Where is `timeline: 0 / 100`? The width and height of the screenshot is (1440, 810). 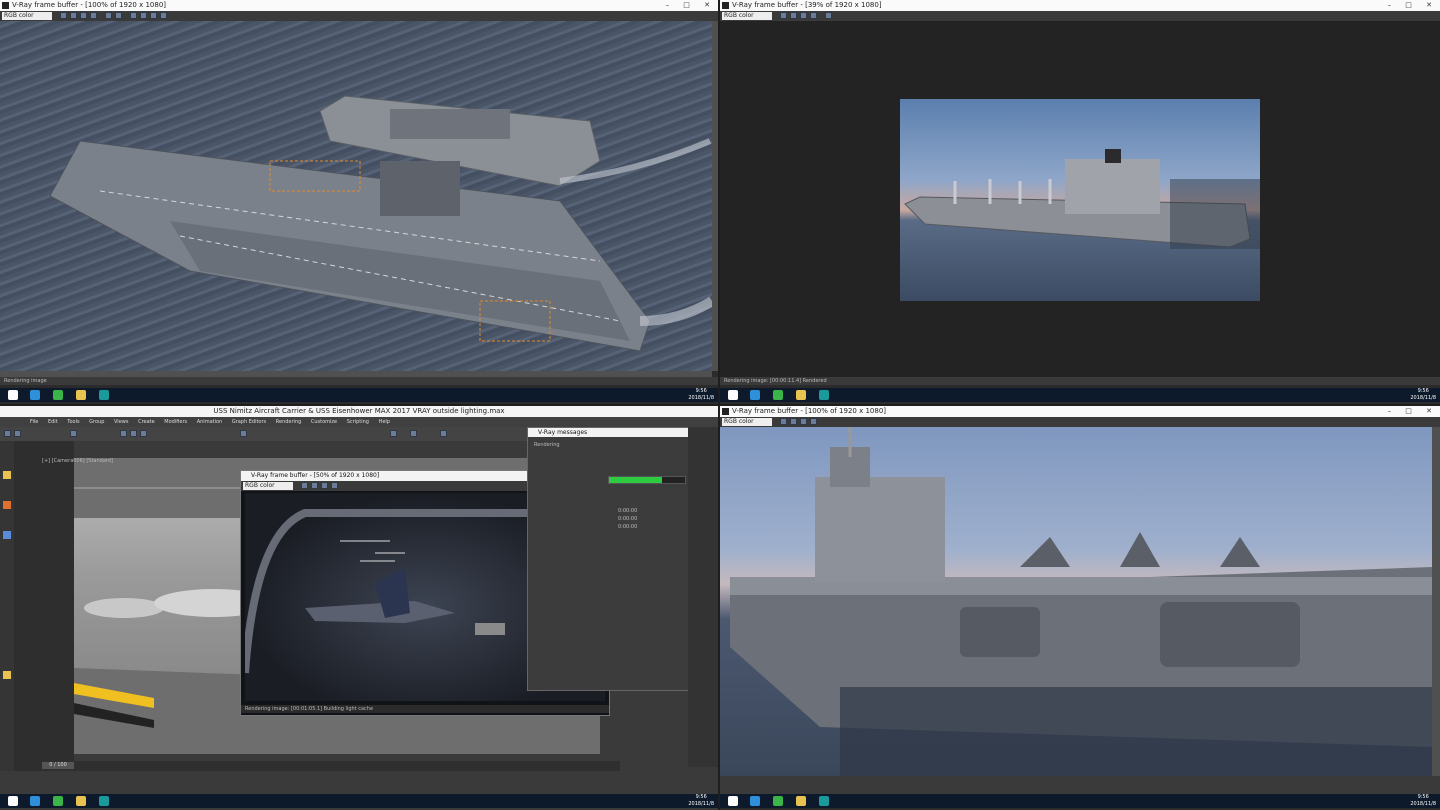 timeline: 0 / 100 is located at coordinates (330, 766).